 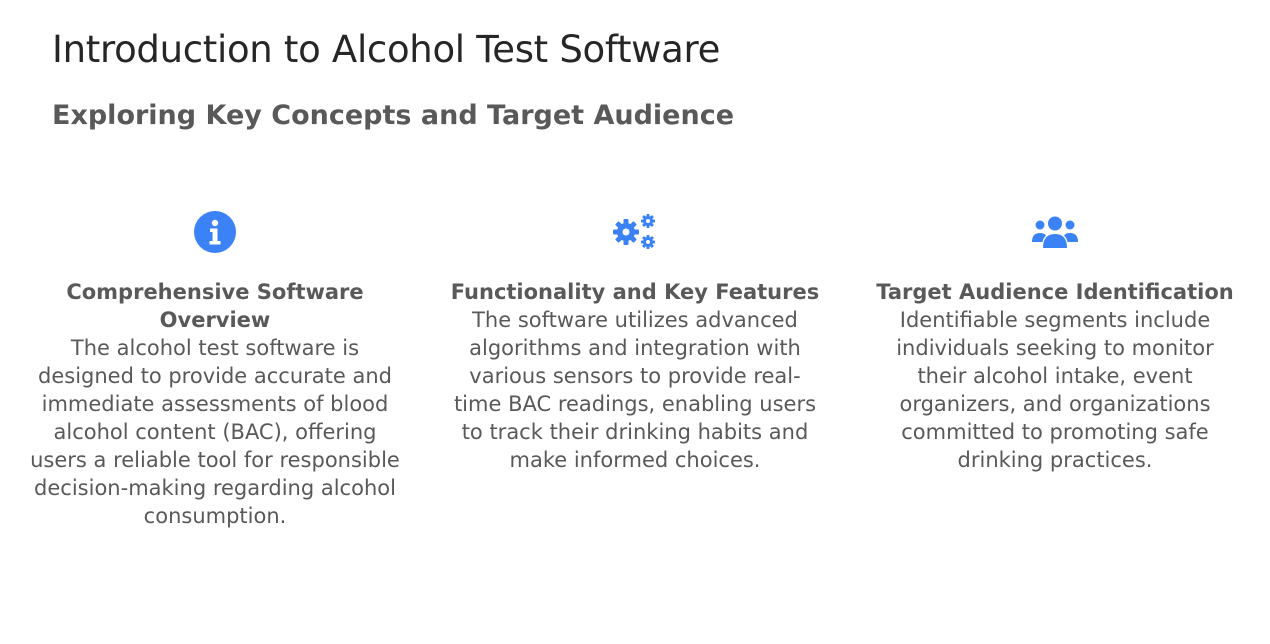 What do you see at coordinates (386, 49) in the screenshot?
I see `slide-title: Introduction to Alcohol Test Software` at bounding box center [386, 49].